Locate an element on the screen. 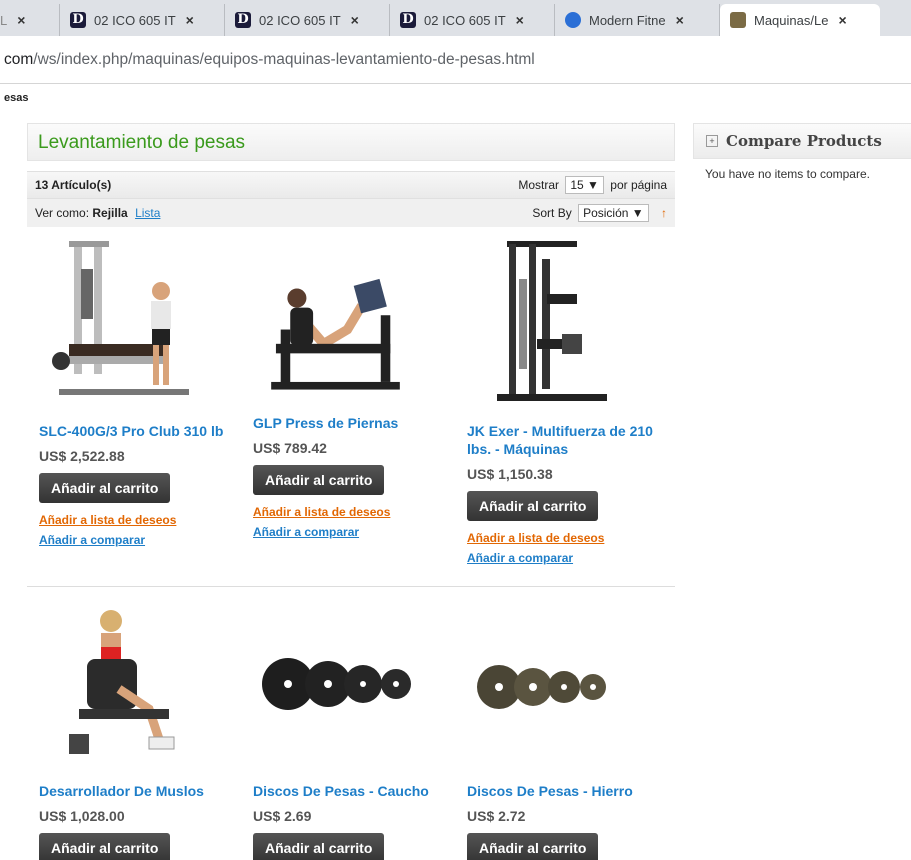 The height and width of the screenshot is (860, 911). sort-direction-icon: ↑ is located at coordinates (664, 213).